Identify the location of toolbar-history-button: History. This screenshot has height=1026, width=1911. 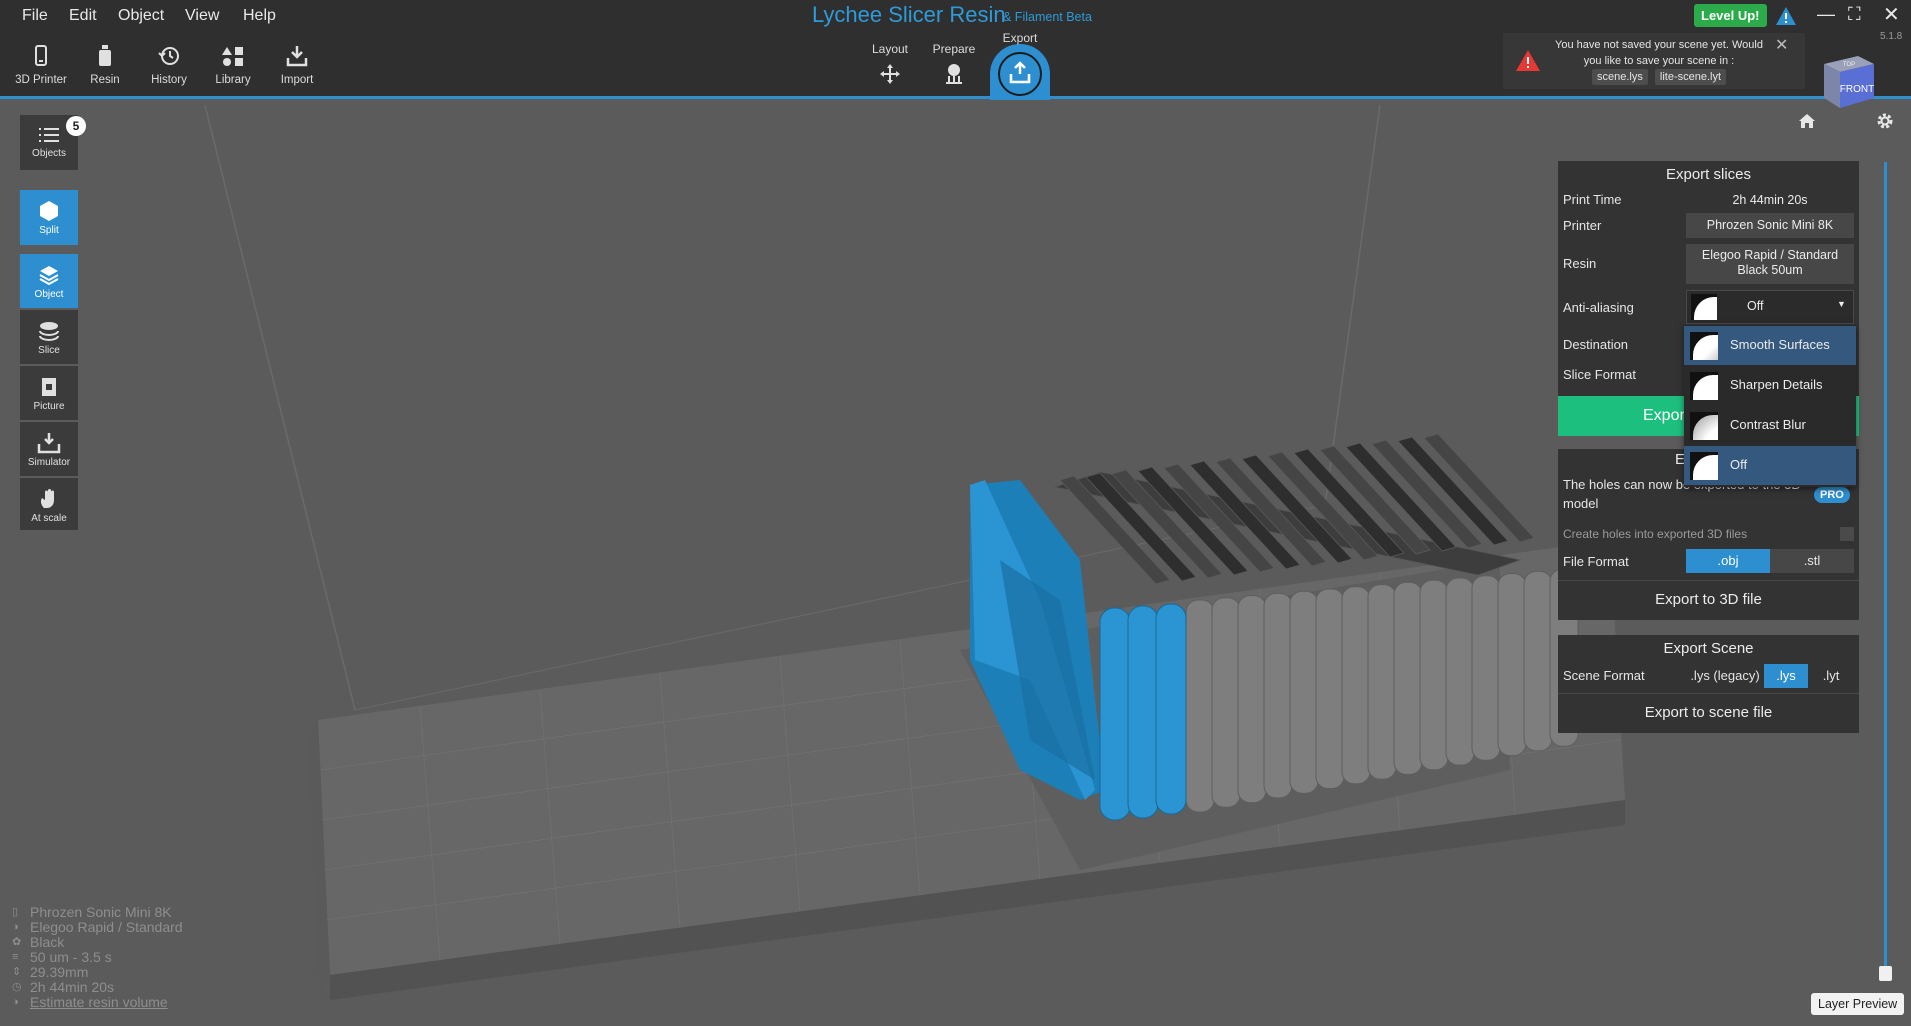
(169, 65).